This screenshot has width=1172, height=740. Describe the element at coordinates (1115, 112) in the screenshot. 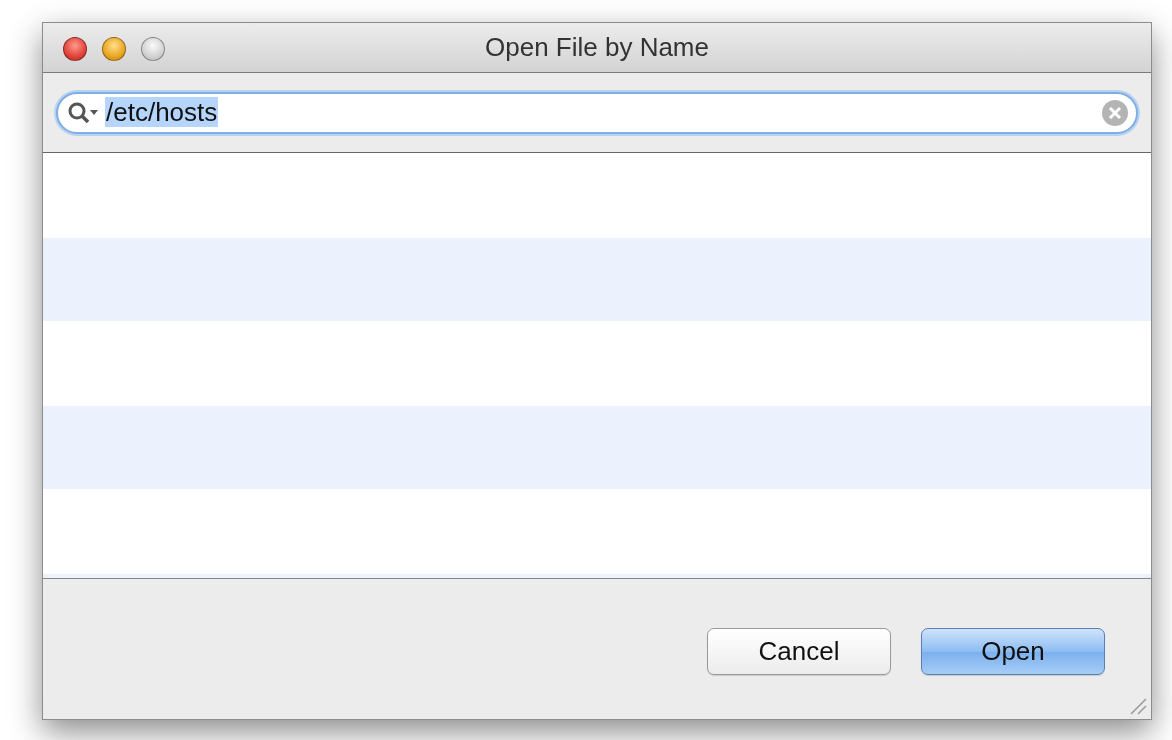

I see `clear-icon` at that location.